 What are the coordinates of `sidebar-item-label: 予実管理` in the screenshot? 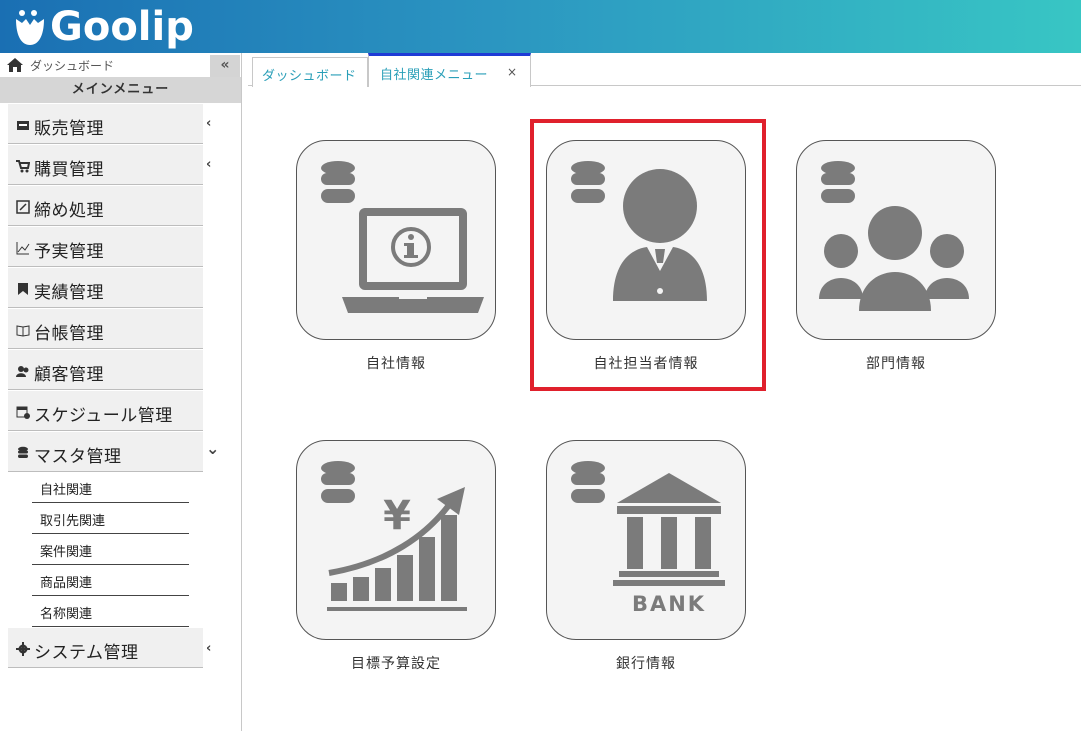 It's located at (69, 252).